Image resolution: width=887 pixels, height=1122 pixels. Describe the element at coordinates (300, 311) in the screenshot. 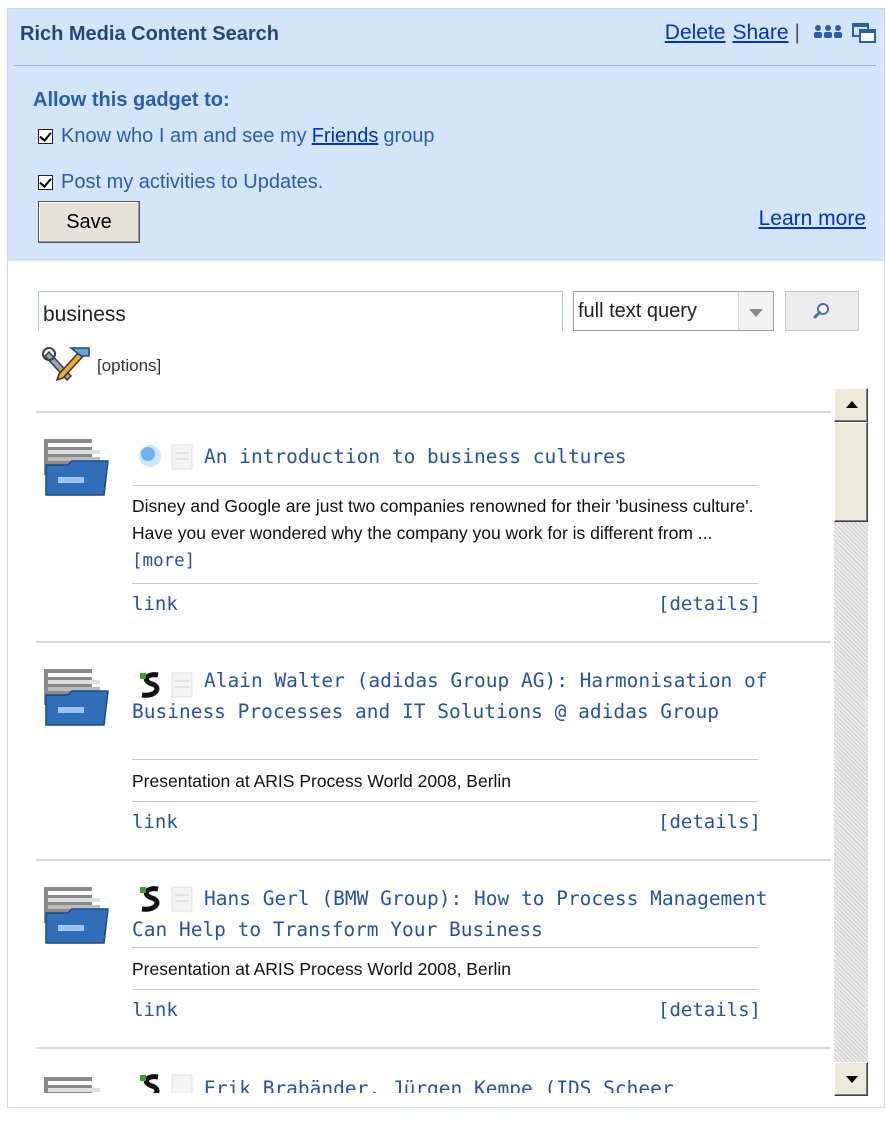

I see `search-input: business` at that location.